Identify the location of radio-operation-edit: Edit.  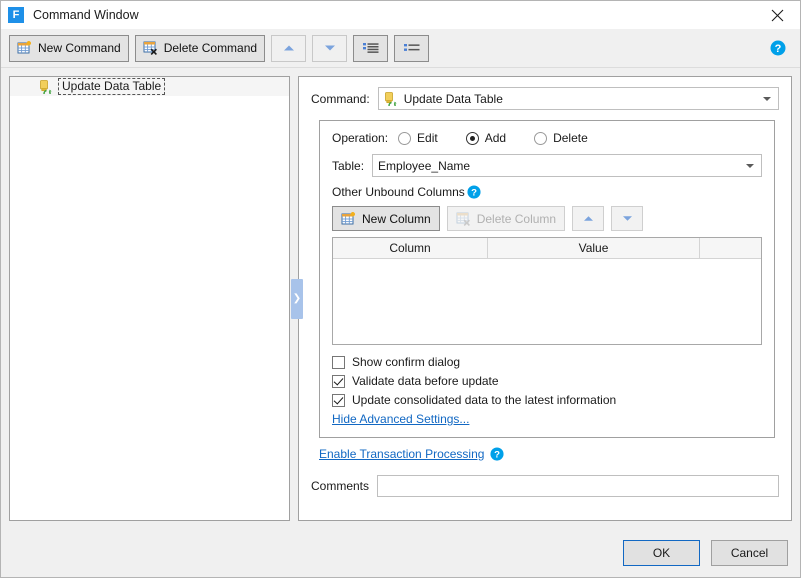
(418, 138).